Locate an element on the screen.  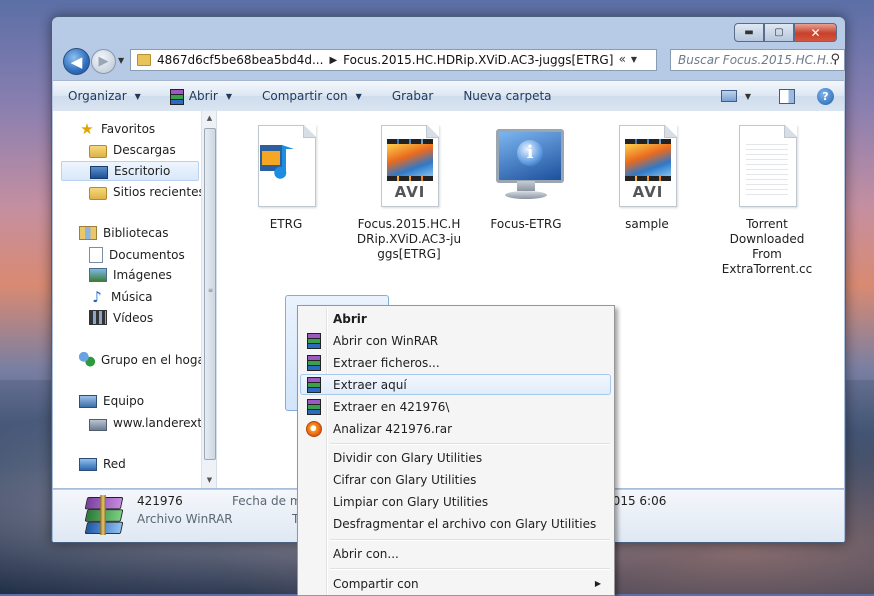
nav-item-music: ♪ Música is located at coordinates (120, 297).